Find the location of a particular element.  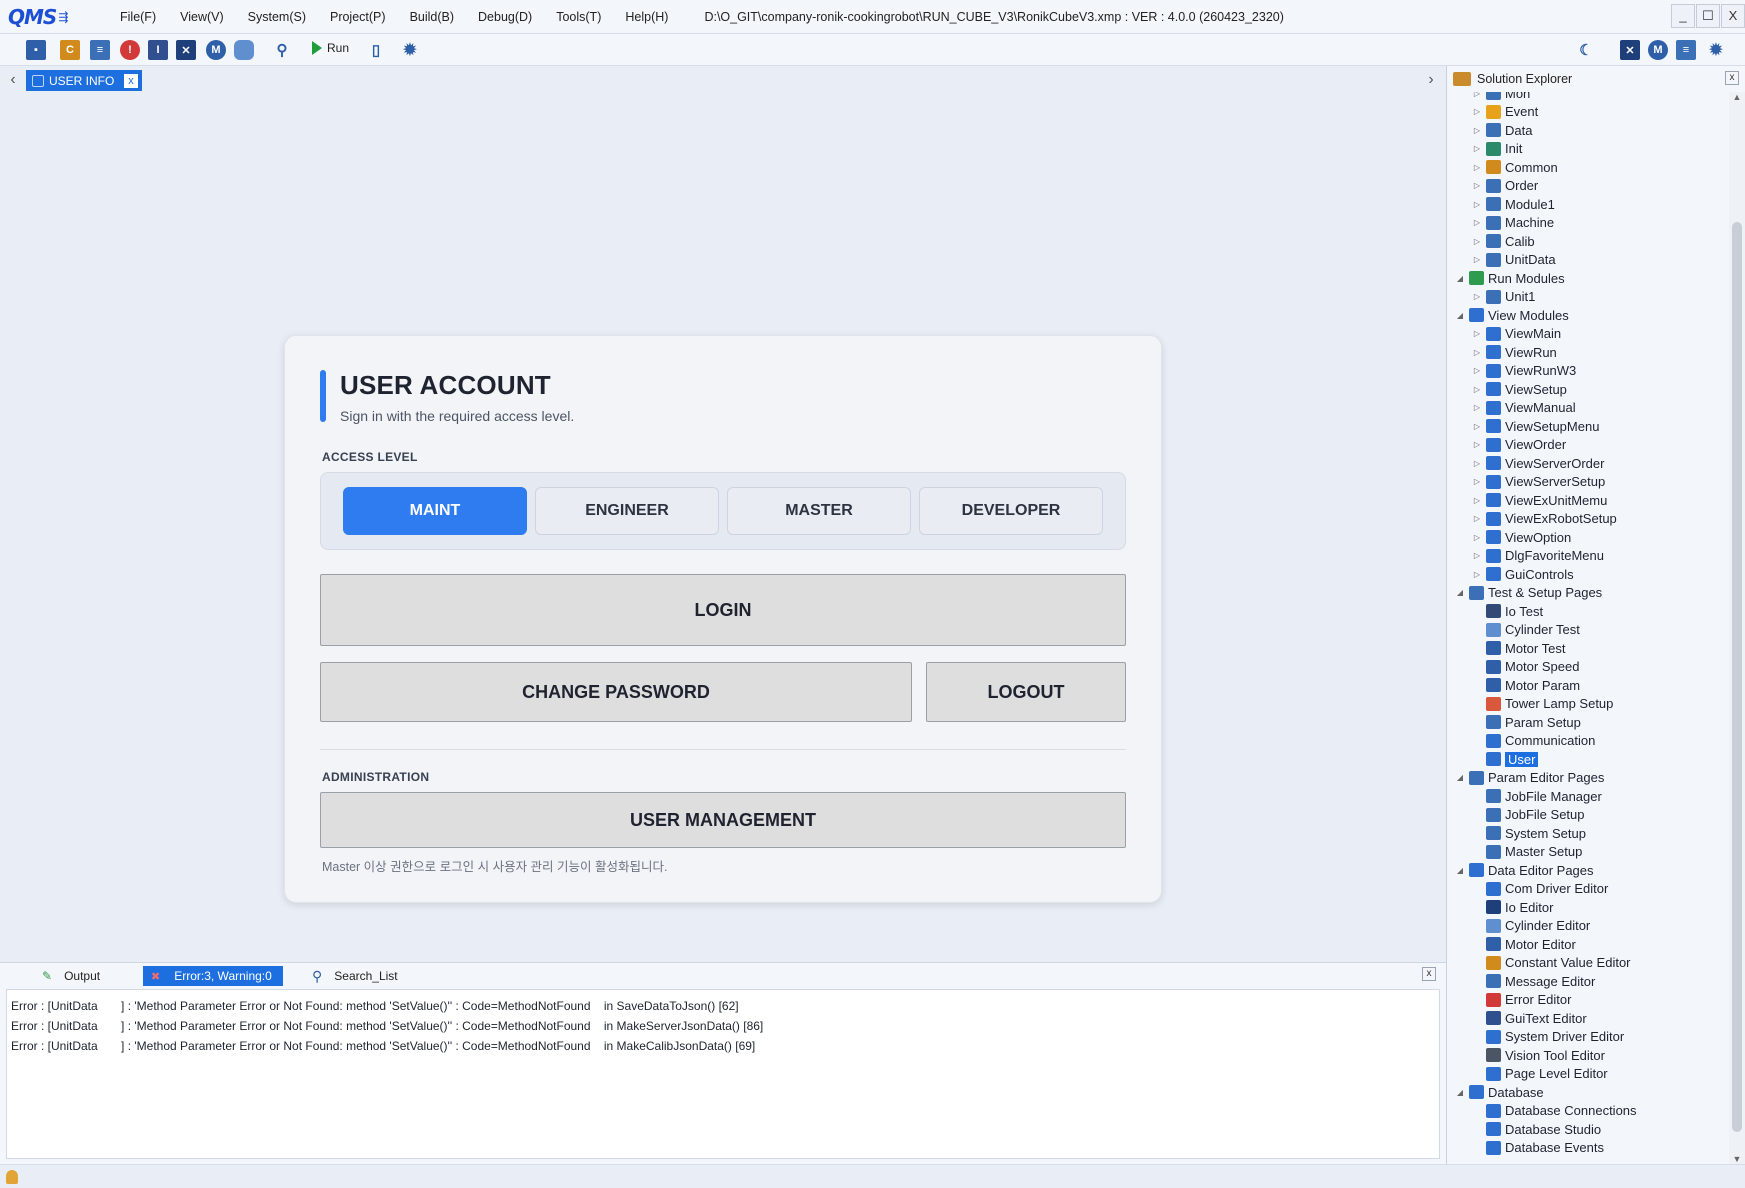

tree-item: ▷ ViewManual is located at coordinates (1524, 408).